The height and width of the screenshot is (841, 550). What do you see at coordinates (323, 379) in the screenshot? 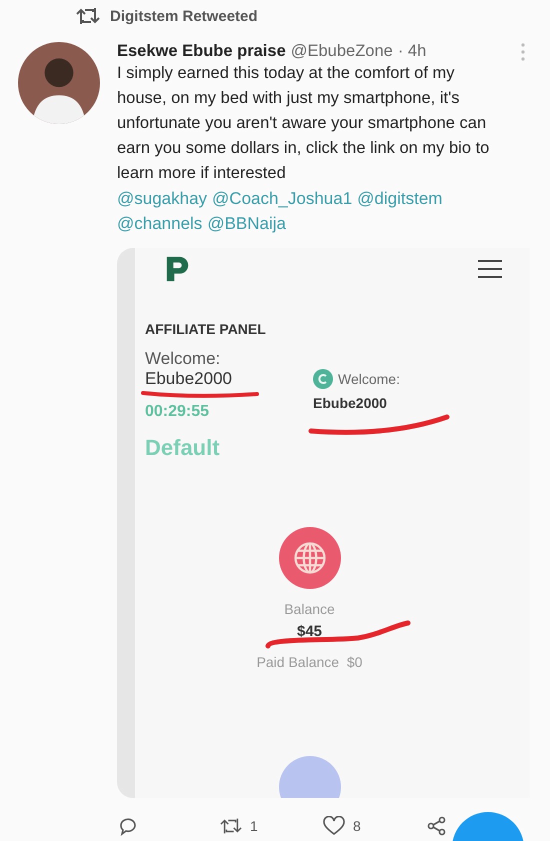
I see `user-icon` at bounding box center [323, 379].